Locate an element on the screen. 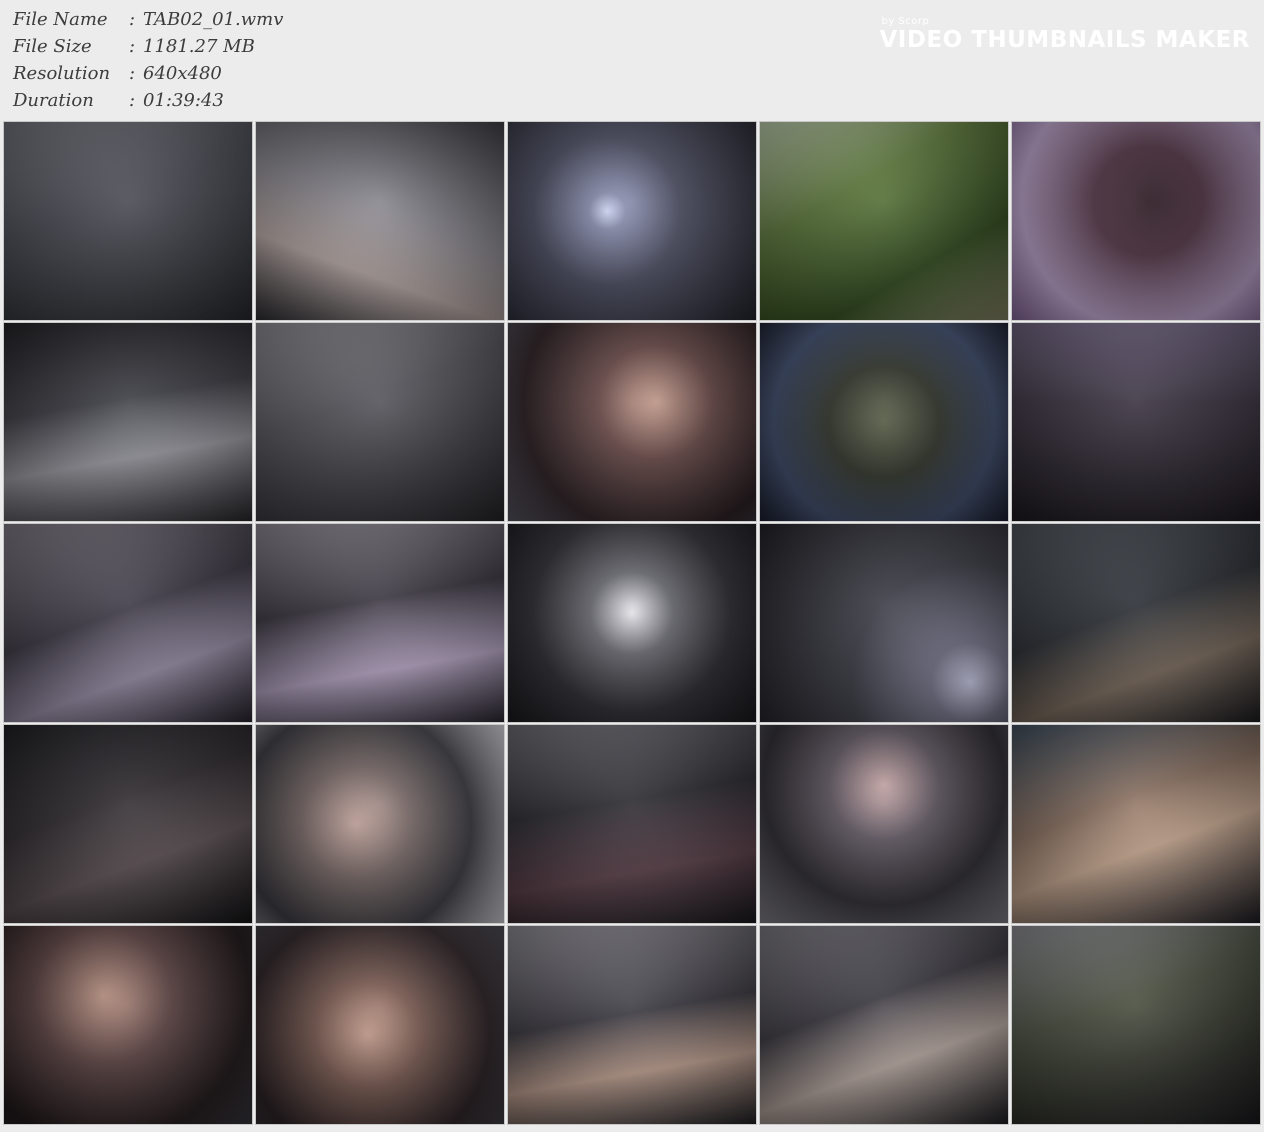  watermark: by Scorp VIDEO THUMBNAILS MAKER is located at coordinates (1064, 34).